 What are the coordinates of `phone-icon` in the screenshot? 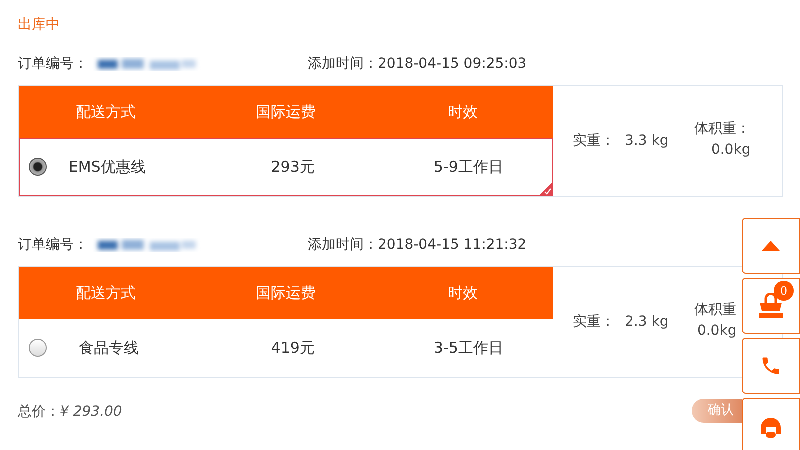 It's located at (771, 366).